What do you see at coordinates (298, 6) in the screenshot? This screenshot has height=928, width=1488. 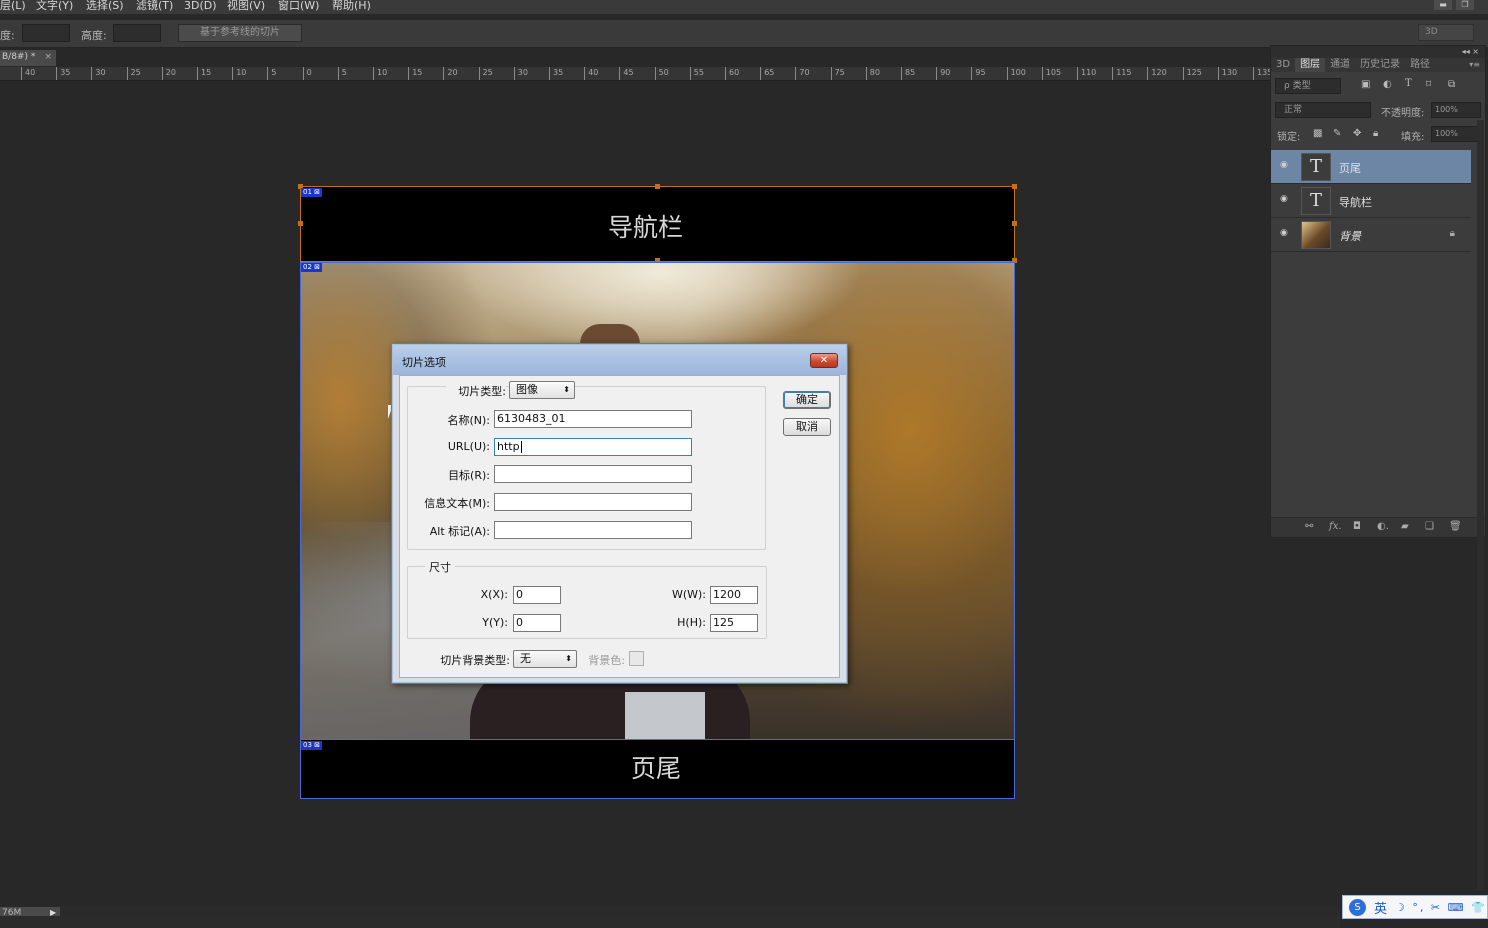 I see `menu-window: 窗口(W)` at bounding box center [298, 6].